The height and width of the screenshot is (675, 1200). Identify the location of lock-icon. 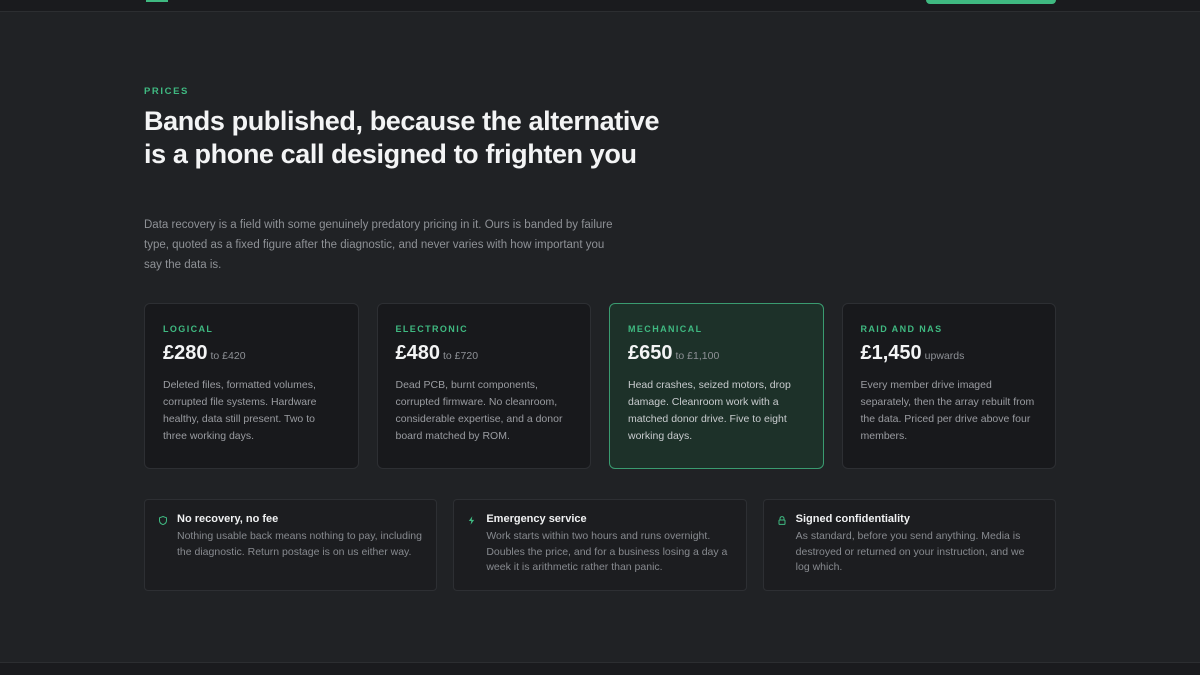
(783, 551).